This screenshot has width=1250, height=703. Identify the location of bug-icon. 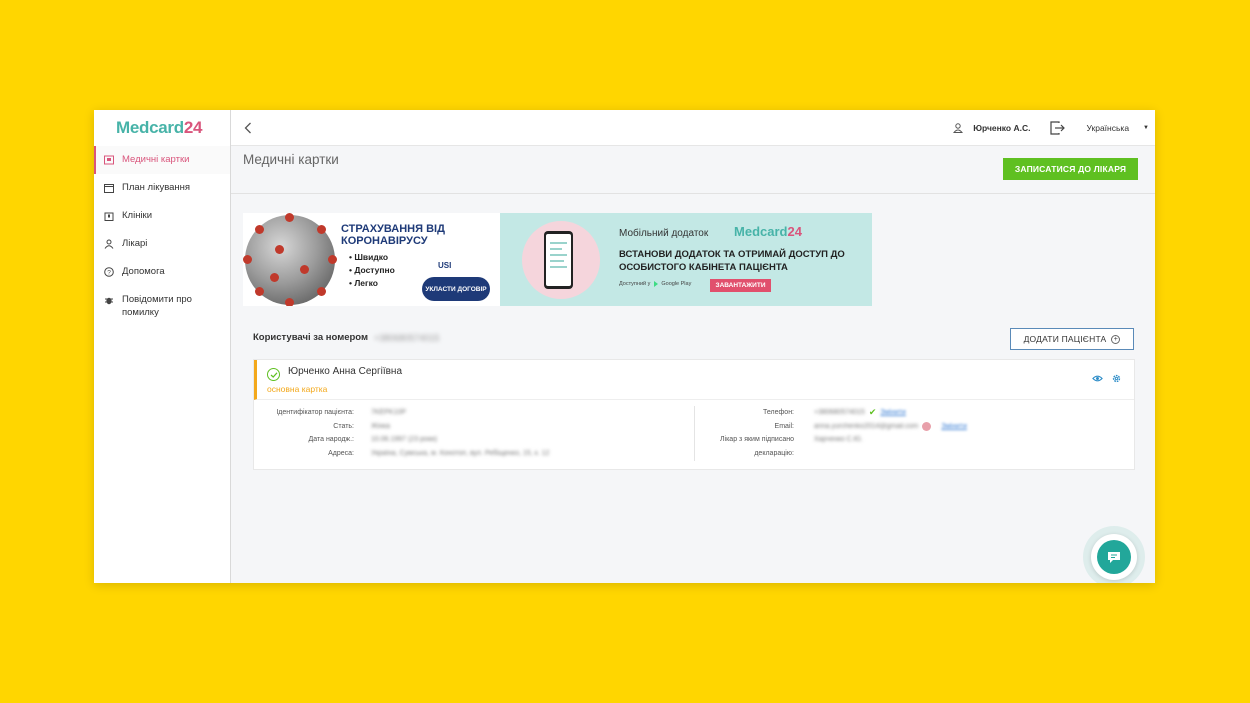
(109, 300).